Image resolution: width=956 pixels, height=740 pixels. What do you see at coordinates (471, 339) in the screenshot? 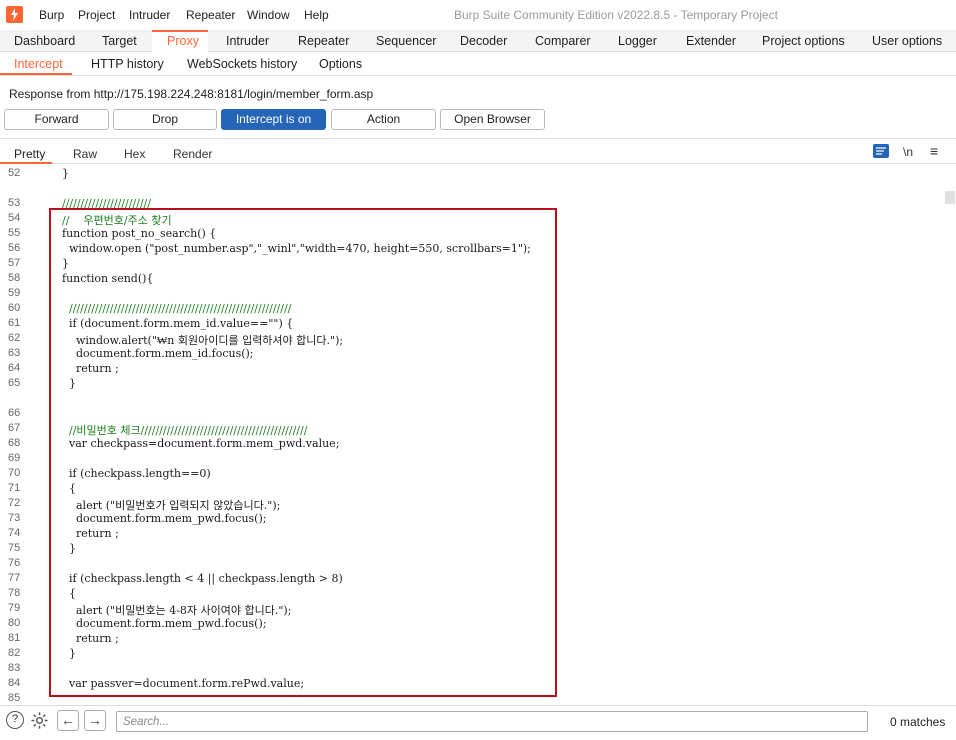
I see `code-line: 62 window.alert("₩n 회원아이디를 입력하셔야 합니다.");` at bounding box center [471, 339].